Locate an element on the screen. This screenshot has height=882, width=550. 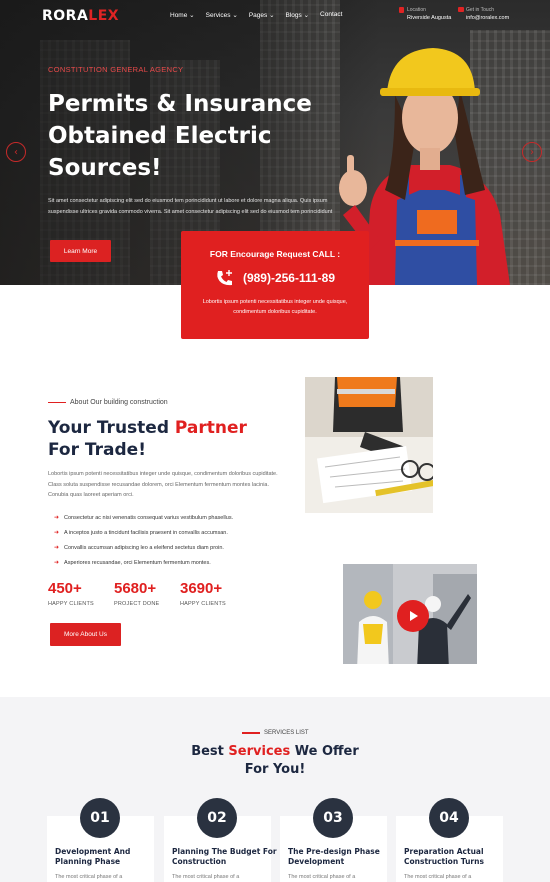
more-about-us-button: More About Us is located at coordinates (85, 634).